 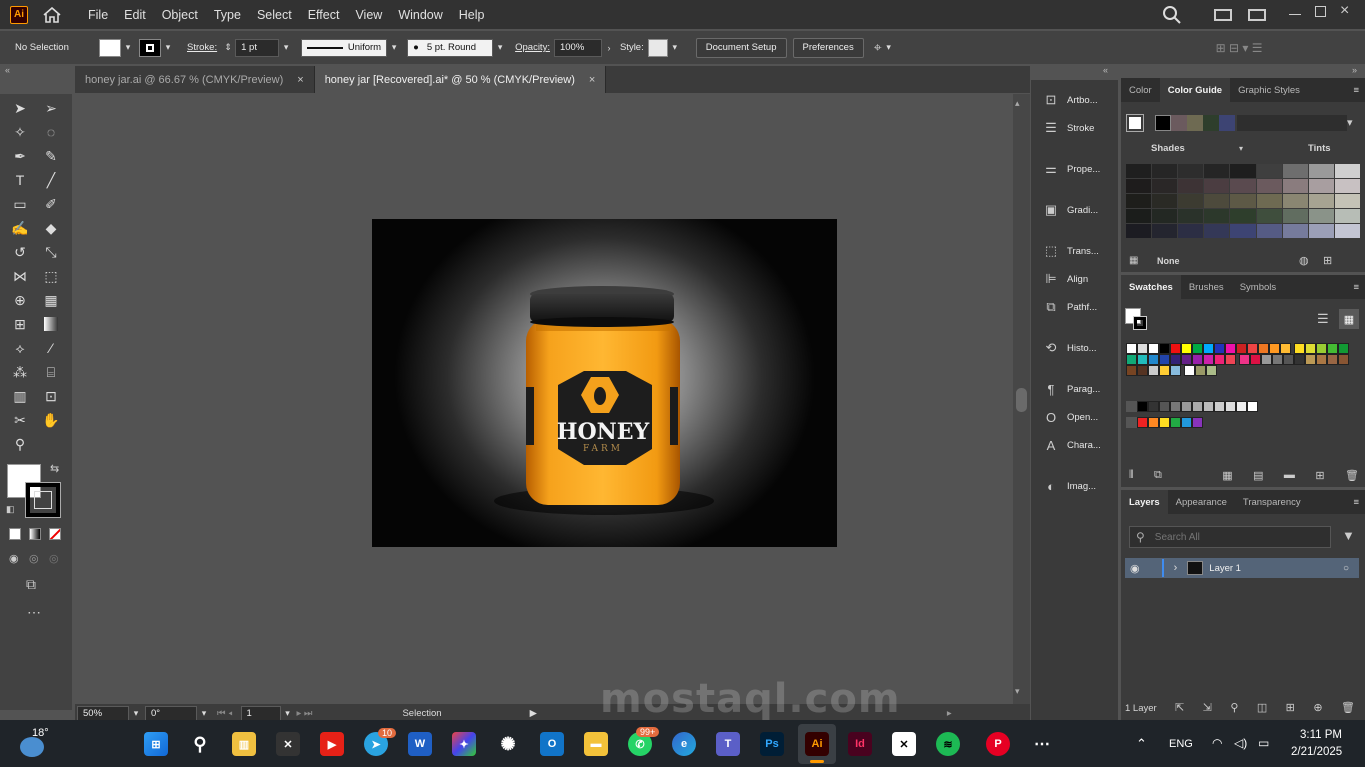 I want to click on start-icon: ⊞, so click(x=156, y=744).